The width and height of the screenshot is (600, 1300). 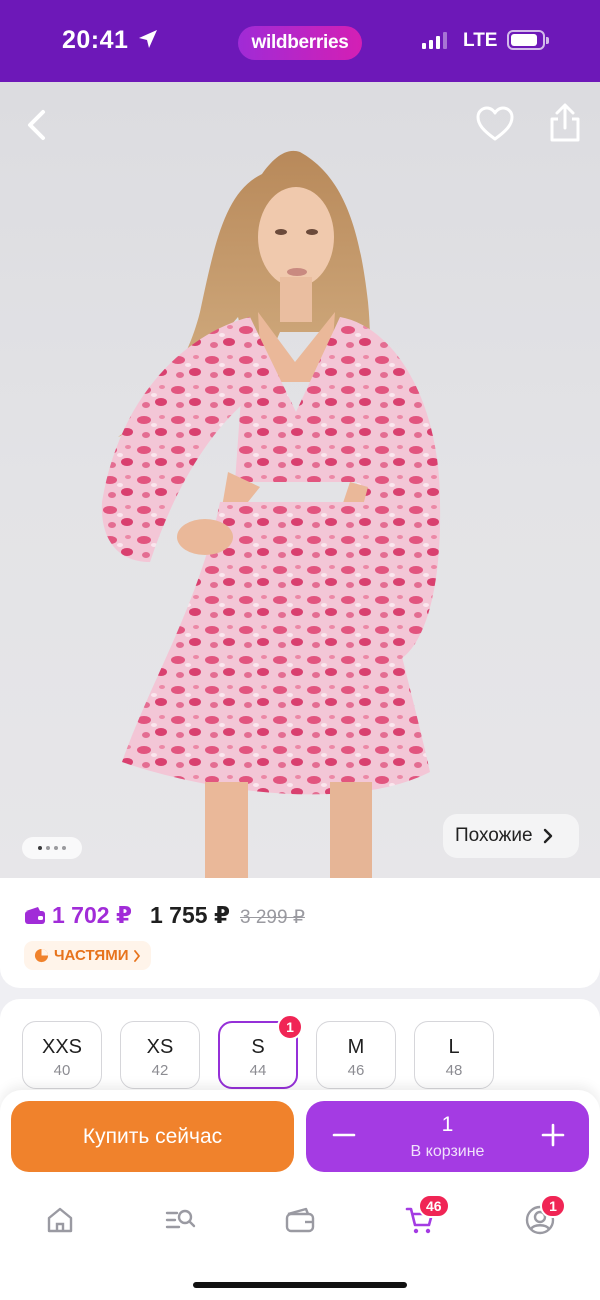 I want to click on status-bar: 20:41 wildberries LTE, so click(x=300, y=41).